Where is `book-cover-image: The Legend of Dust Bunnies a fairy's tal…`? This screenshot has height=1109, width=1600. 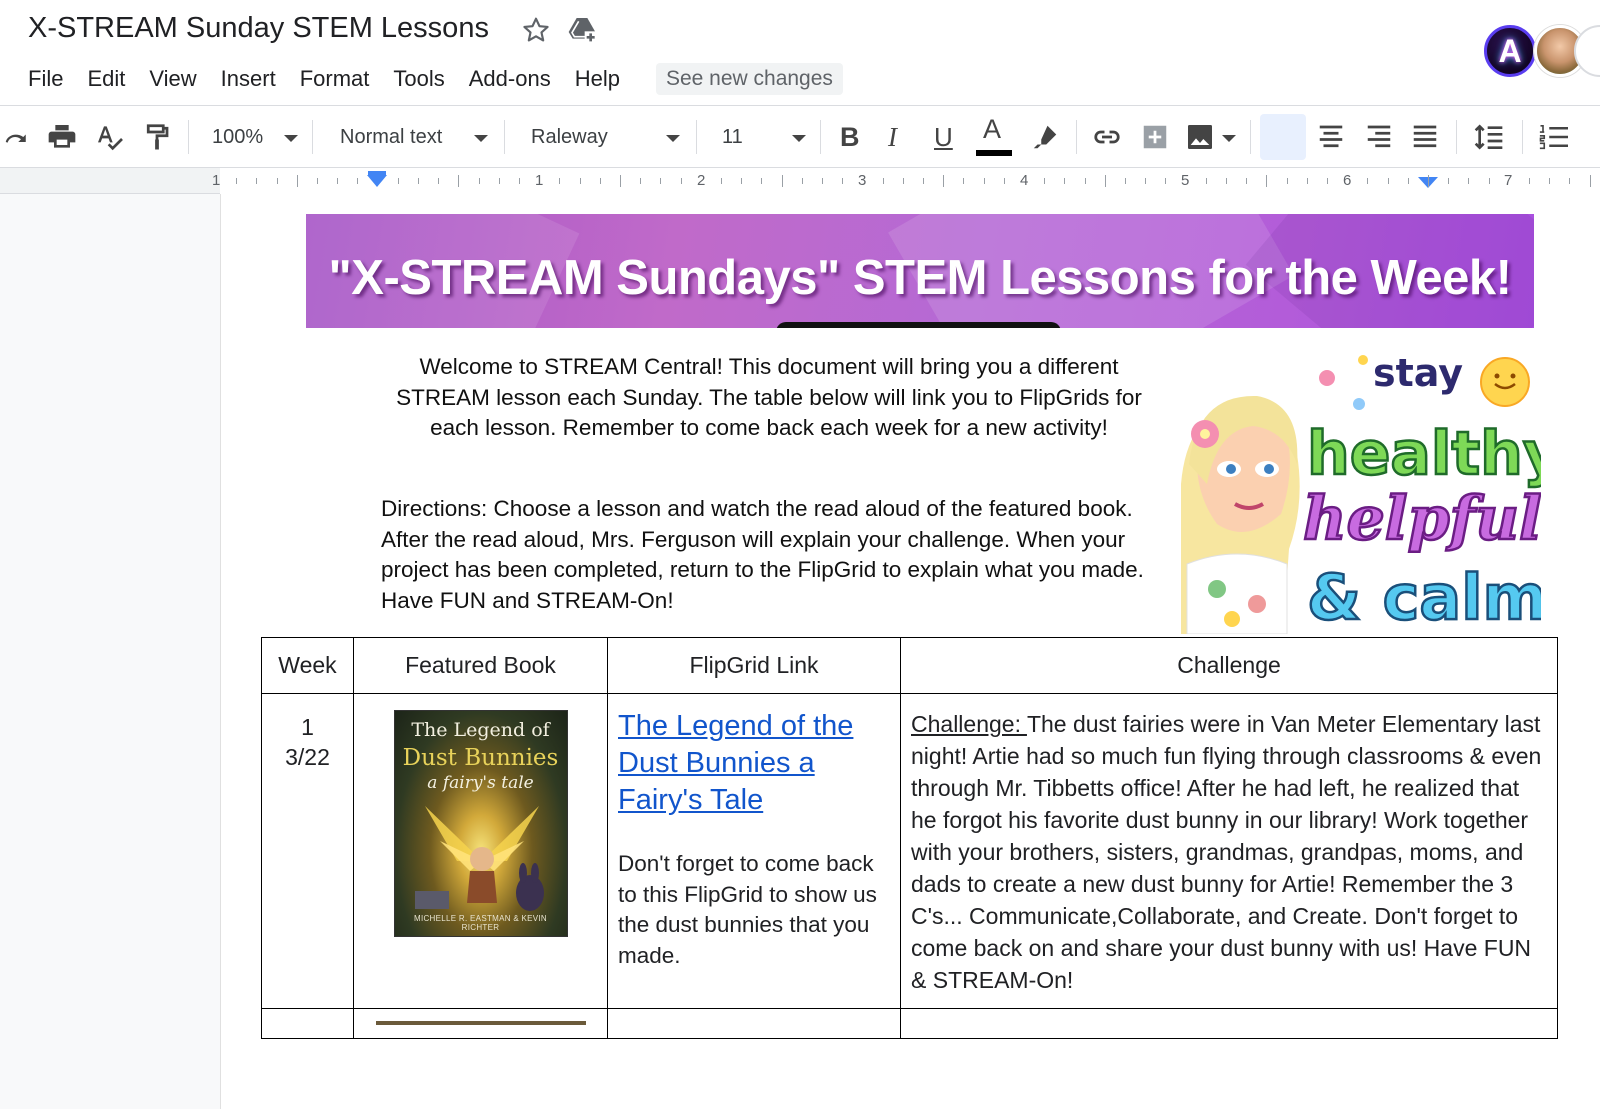
book-cover-image: The Legend of Dust Bunnies a fairy's tal… is located at coordinates (480, 823).